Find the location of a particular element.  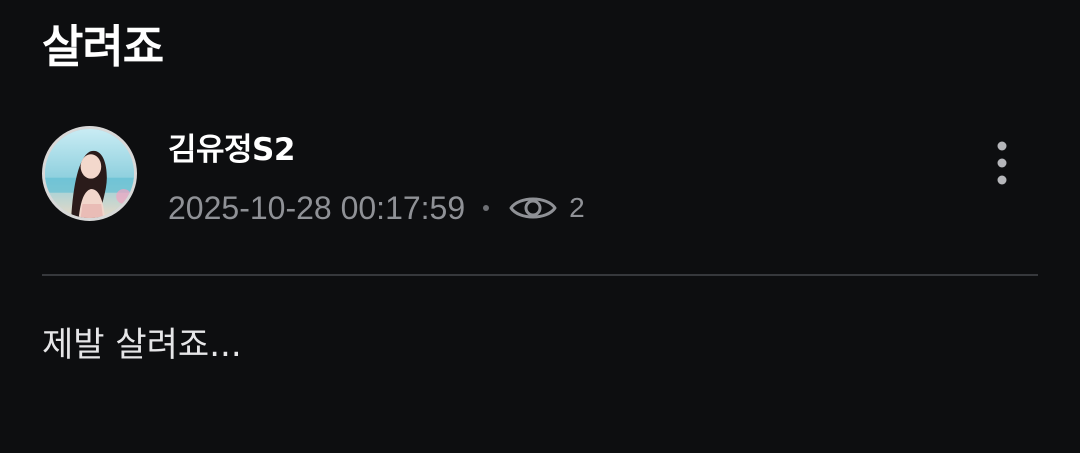

avatar-photo is located at coordinates (89, 173).